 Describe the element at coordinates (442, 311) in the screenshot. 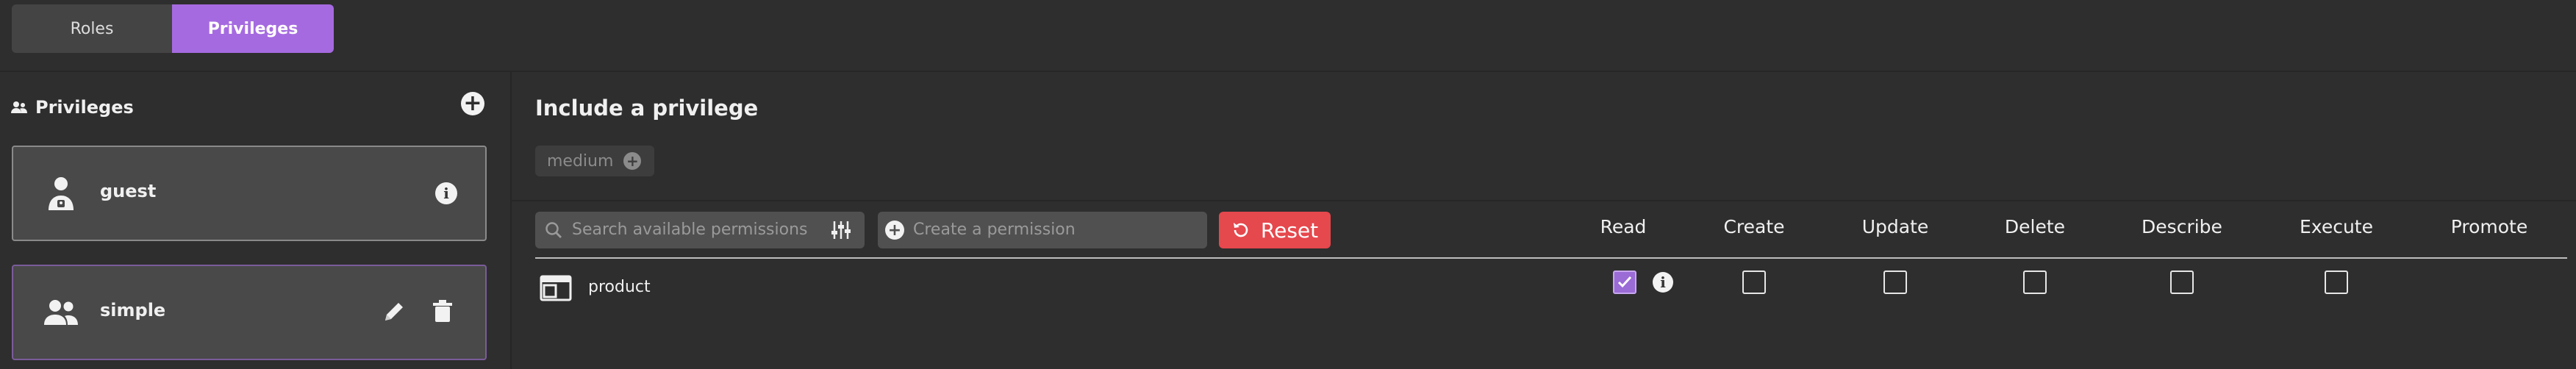

I see `trash-icon` at that location.